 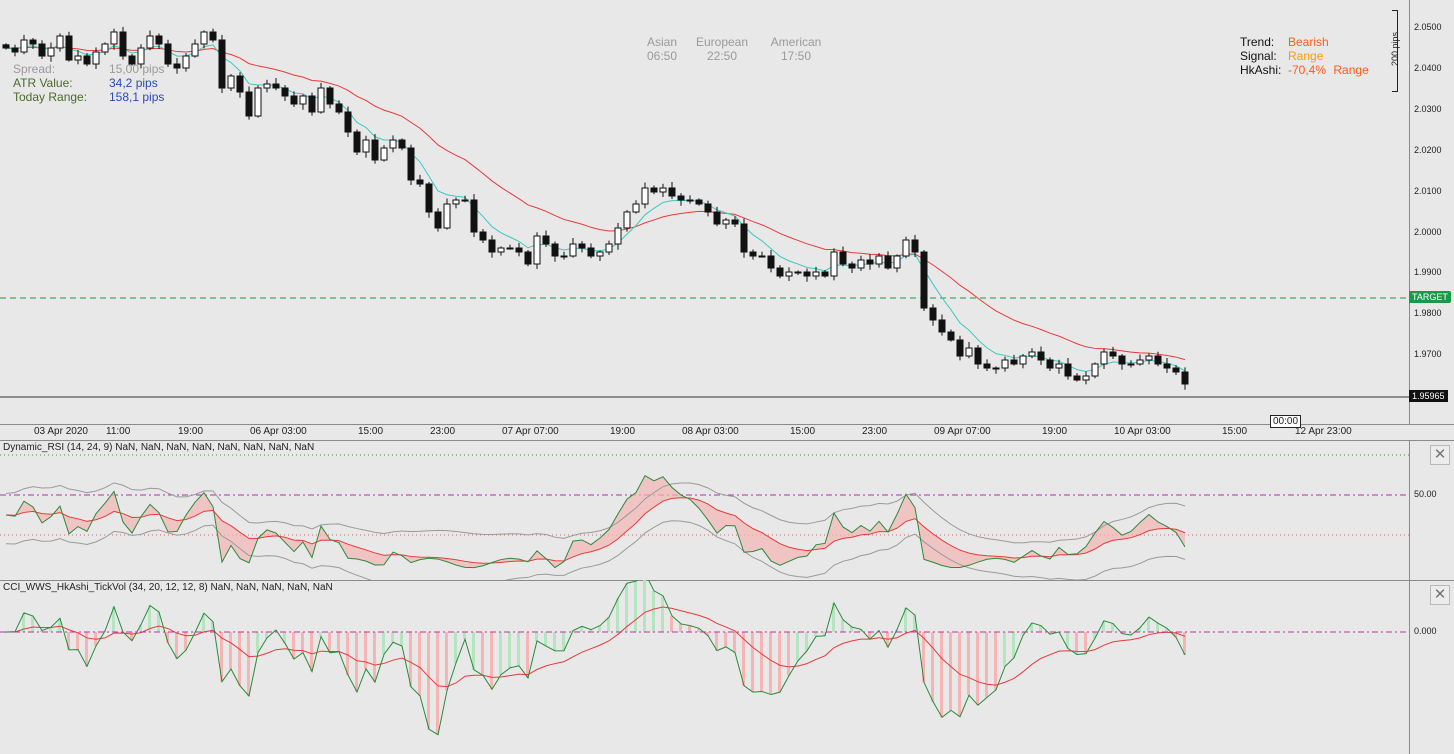 I want to click on time-tick: 03 Apr 2020, so click(x=61, y=431).